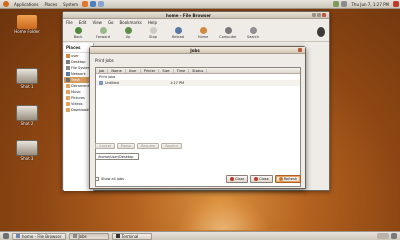  Describe the element at coordinates (78, 74) in the screenshot. I see `sidebar-item-label: Network` at that location.